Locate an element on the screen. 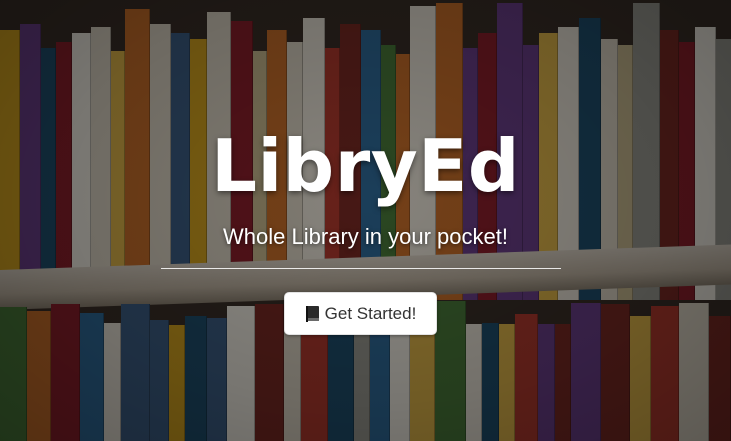  book-icon is located at coordinates (313, 314).